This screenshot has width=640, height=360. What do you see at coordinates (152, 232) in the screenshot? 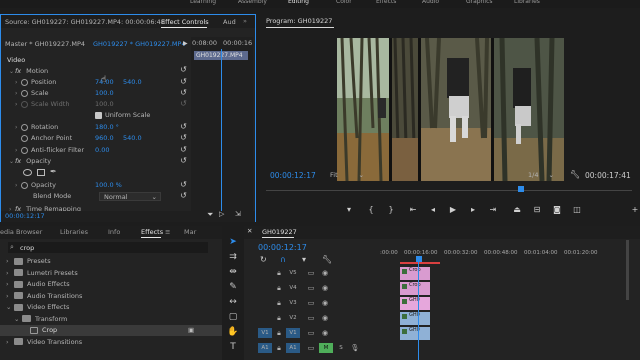
I see `tab-effects: Effects` at bounding box center [152, 232].